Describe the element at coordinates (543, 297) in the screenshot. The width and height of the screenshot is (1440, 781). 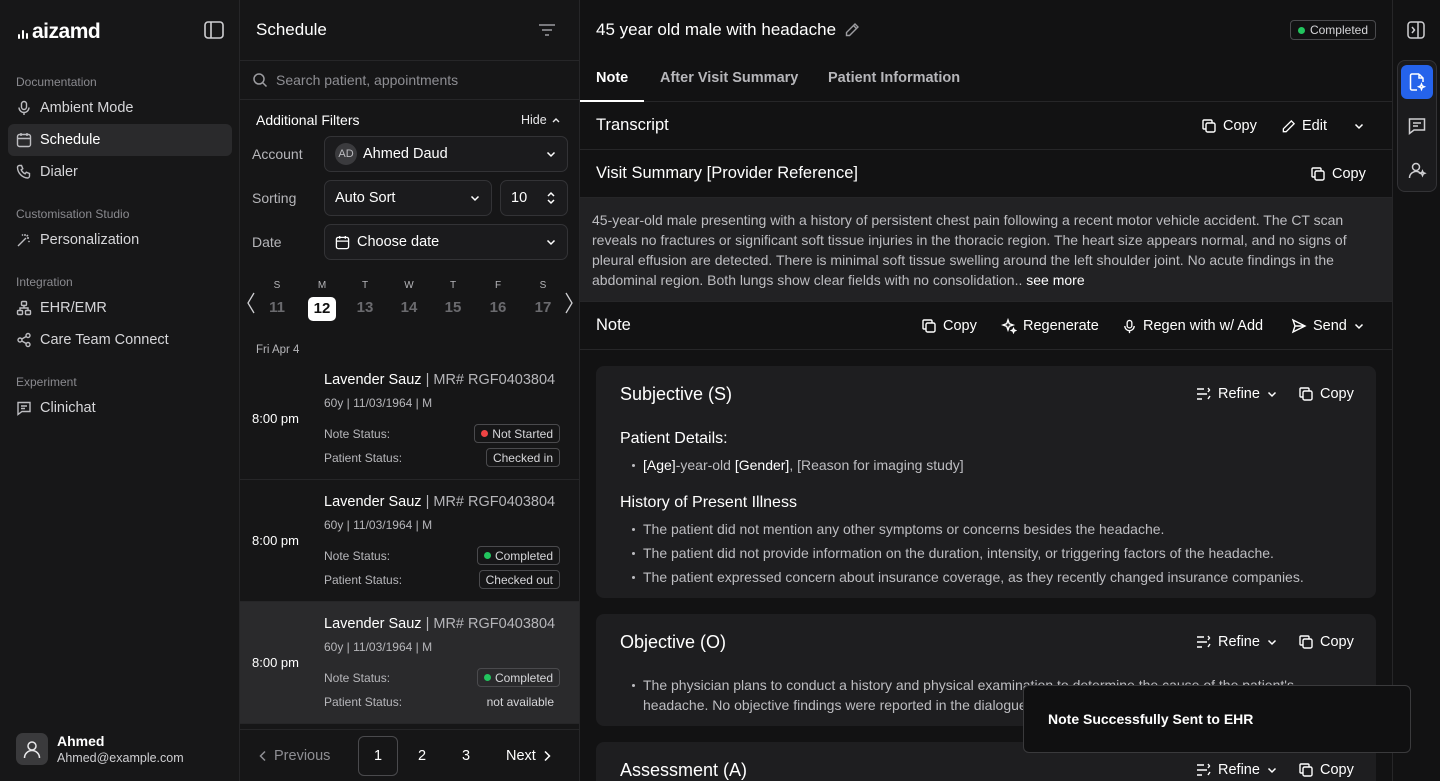
I see `calendar-day: S 17` at that location.